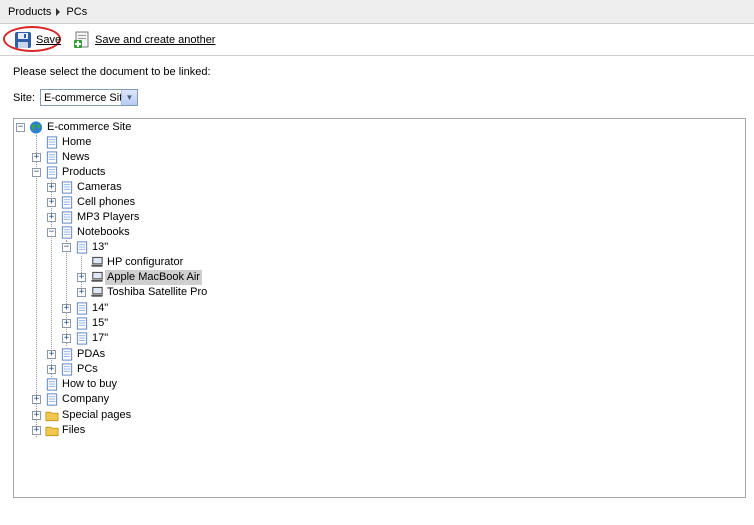 This screenshot has width=754, height=525. Describe the element at coordinates (164, 415) in the screenshot. I see `tree-node-special-pages: + Special pages` at that location.